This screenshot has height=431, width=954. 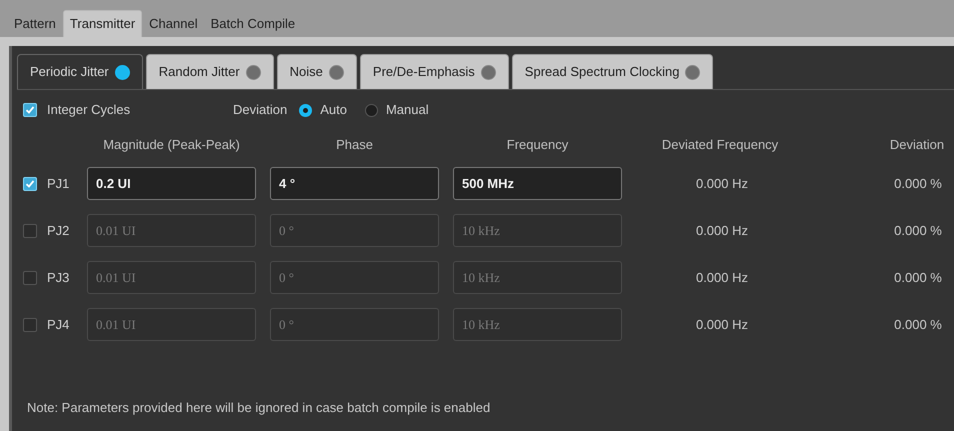 I want to click on row-label: PJ4, so click(x=58, y=325).